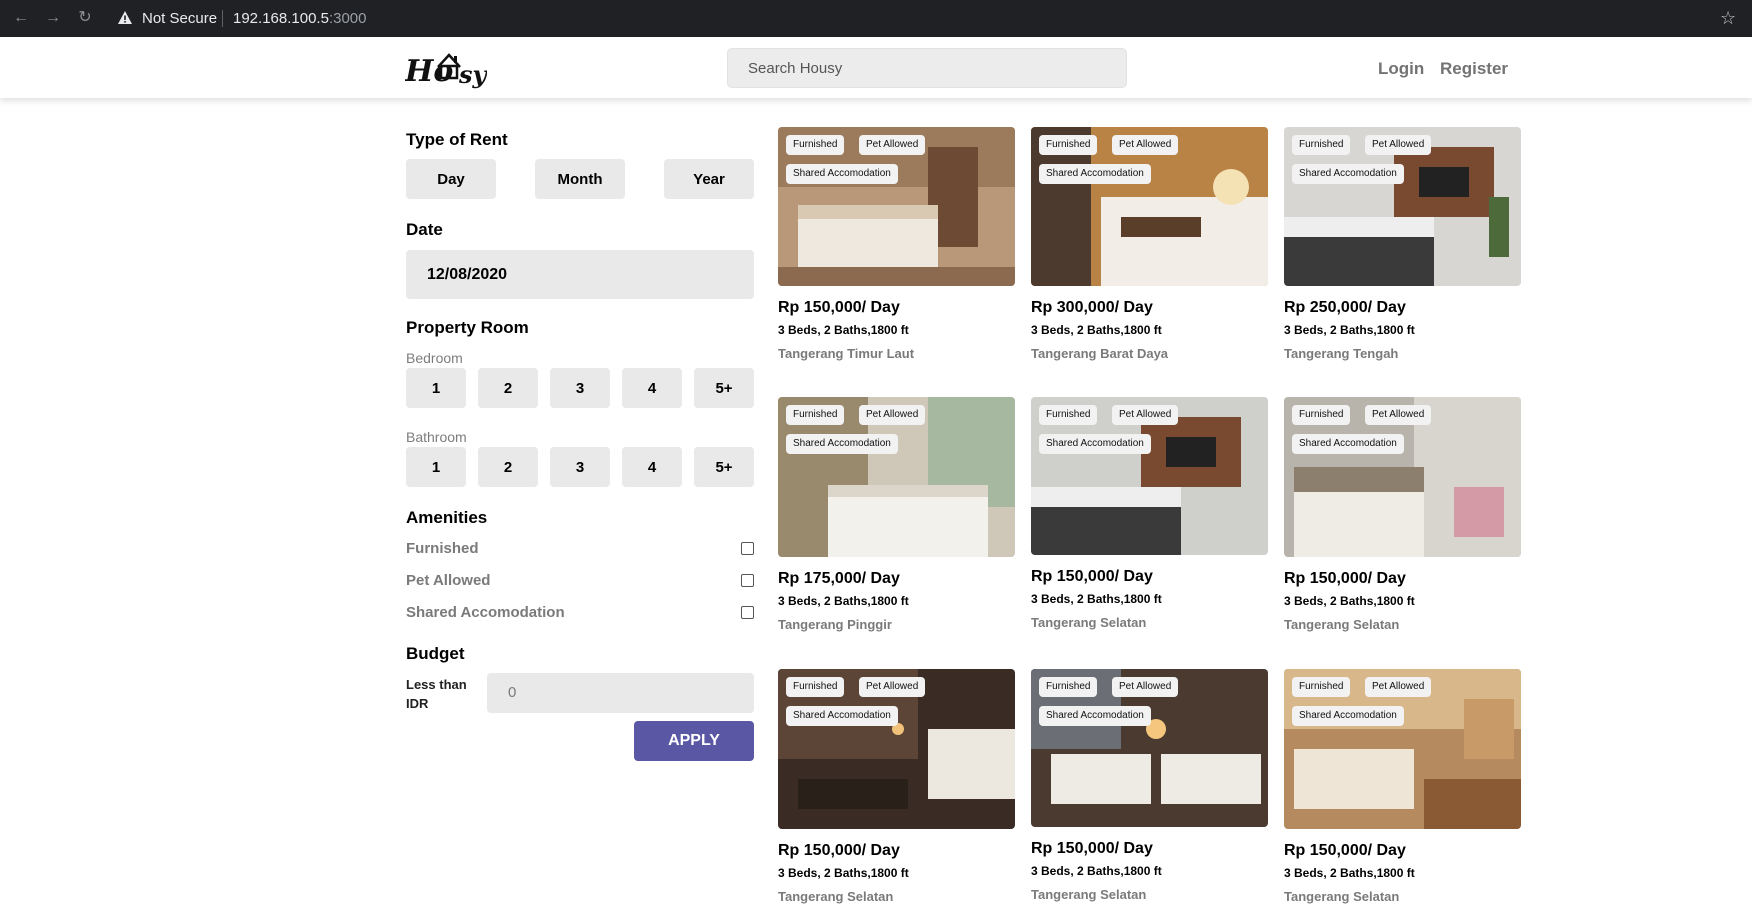 Image resolution: width=1752 pixels, height=924 pixels. What do you see at coordinates (747, 612) in the screenshot?
I see `amenity-shared-checkbox` at bounding box center [747, 612].